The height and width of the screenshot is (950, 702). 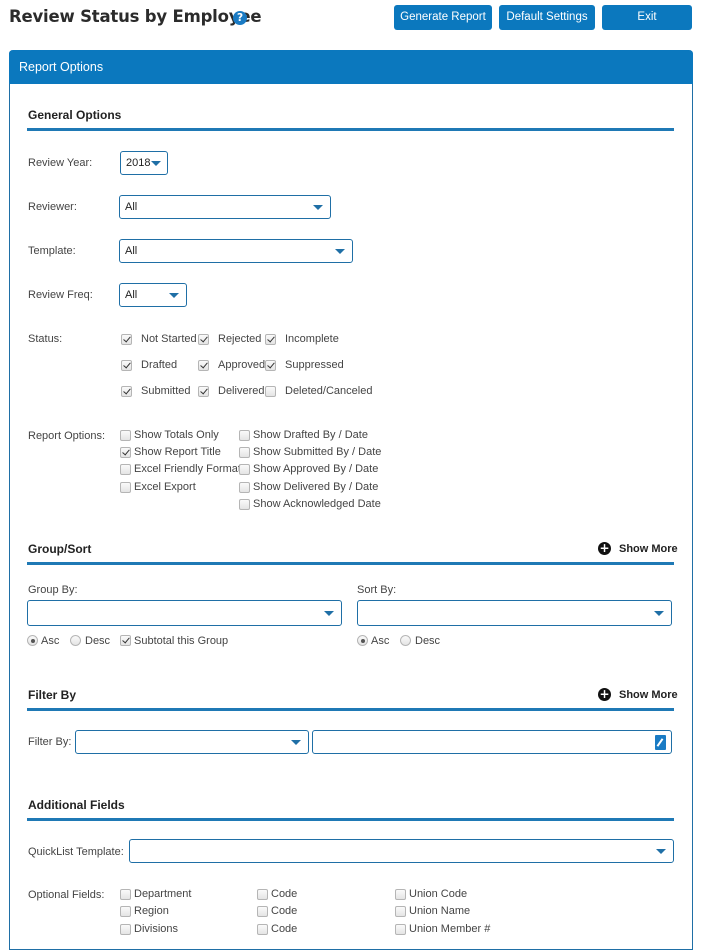 I want to click on report-option-excel-friendly-format-checkbox, so click(x=125, y=469).